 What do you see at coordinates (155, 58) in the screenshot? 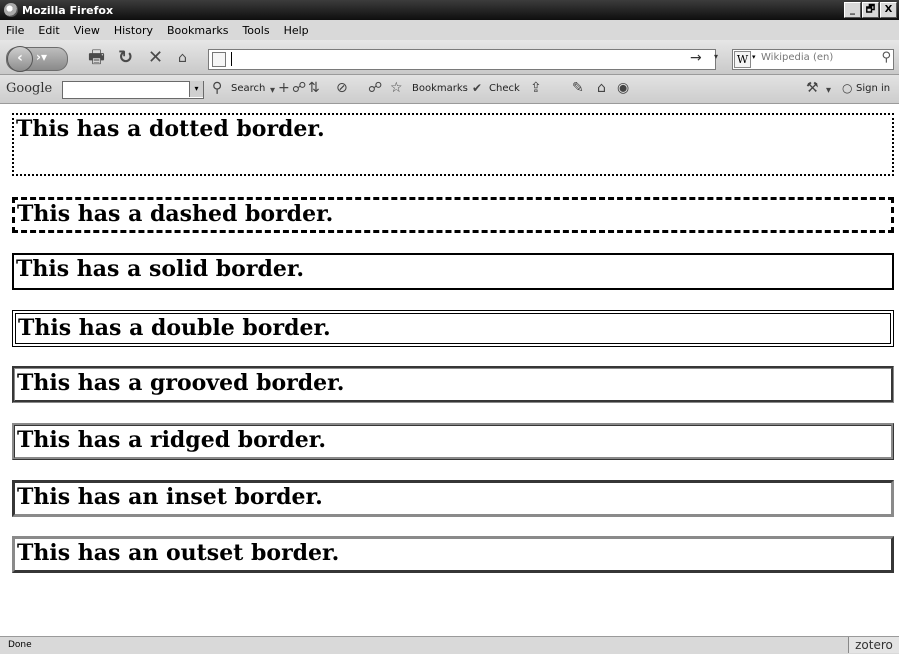
I see `stop-icon: ✕` at bounding box center [155, 58].